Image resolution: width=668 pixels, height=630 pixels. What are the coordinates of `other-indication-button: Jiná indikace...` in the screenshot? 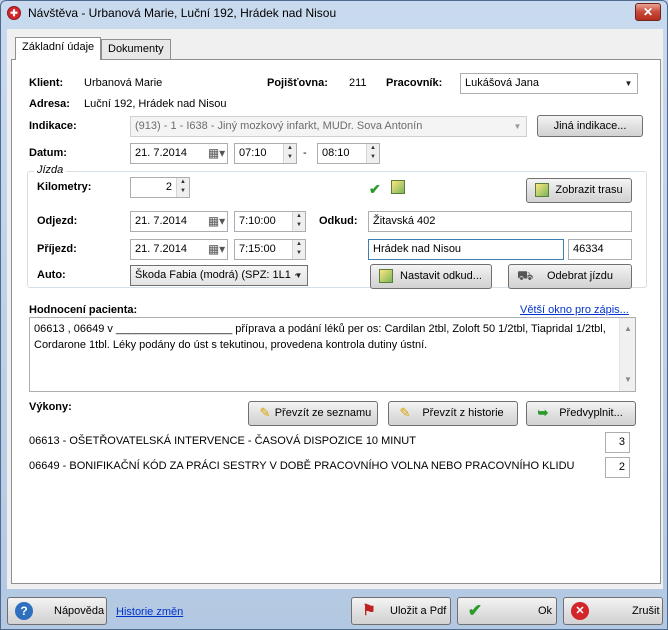 It's located at (590, 126).